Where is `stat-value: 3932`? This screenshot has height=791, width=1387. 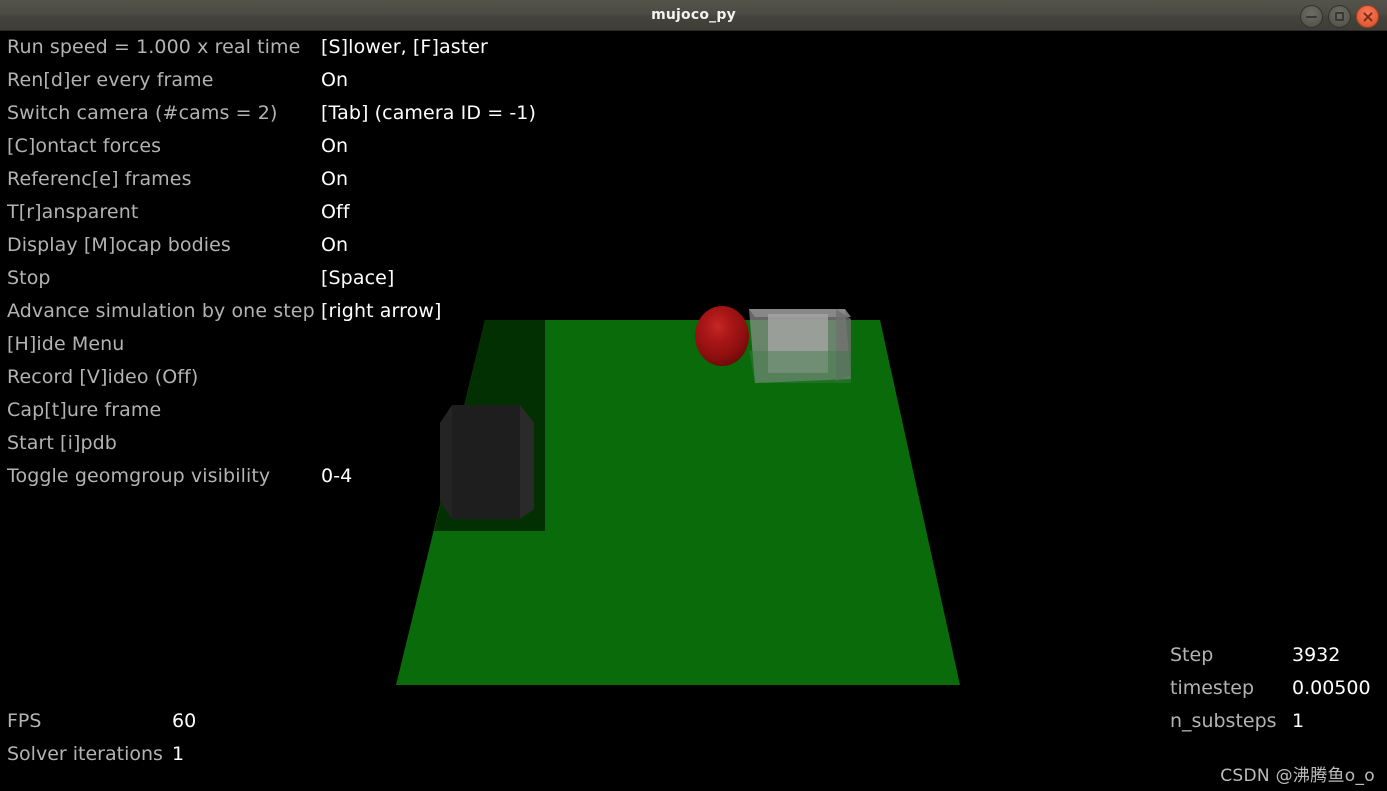 stat-value: 3932 is located at coordinates (1316, 655).